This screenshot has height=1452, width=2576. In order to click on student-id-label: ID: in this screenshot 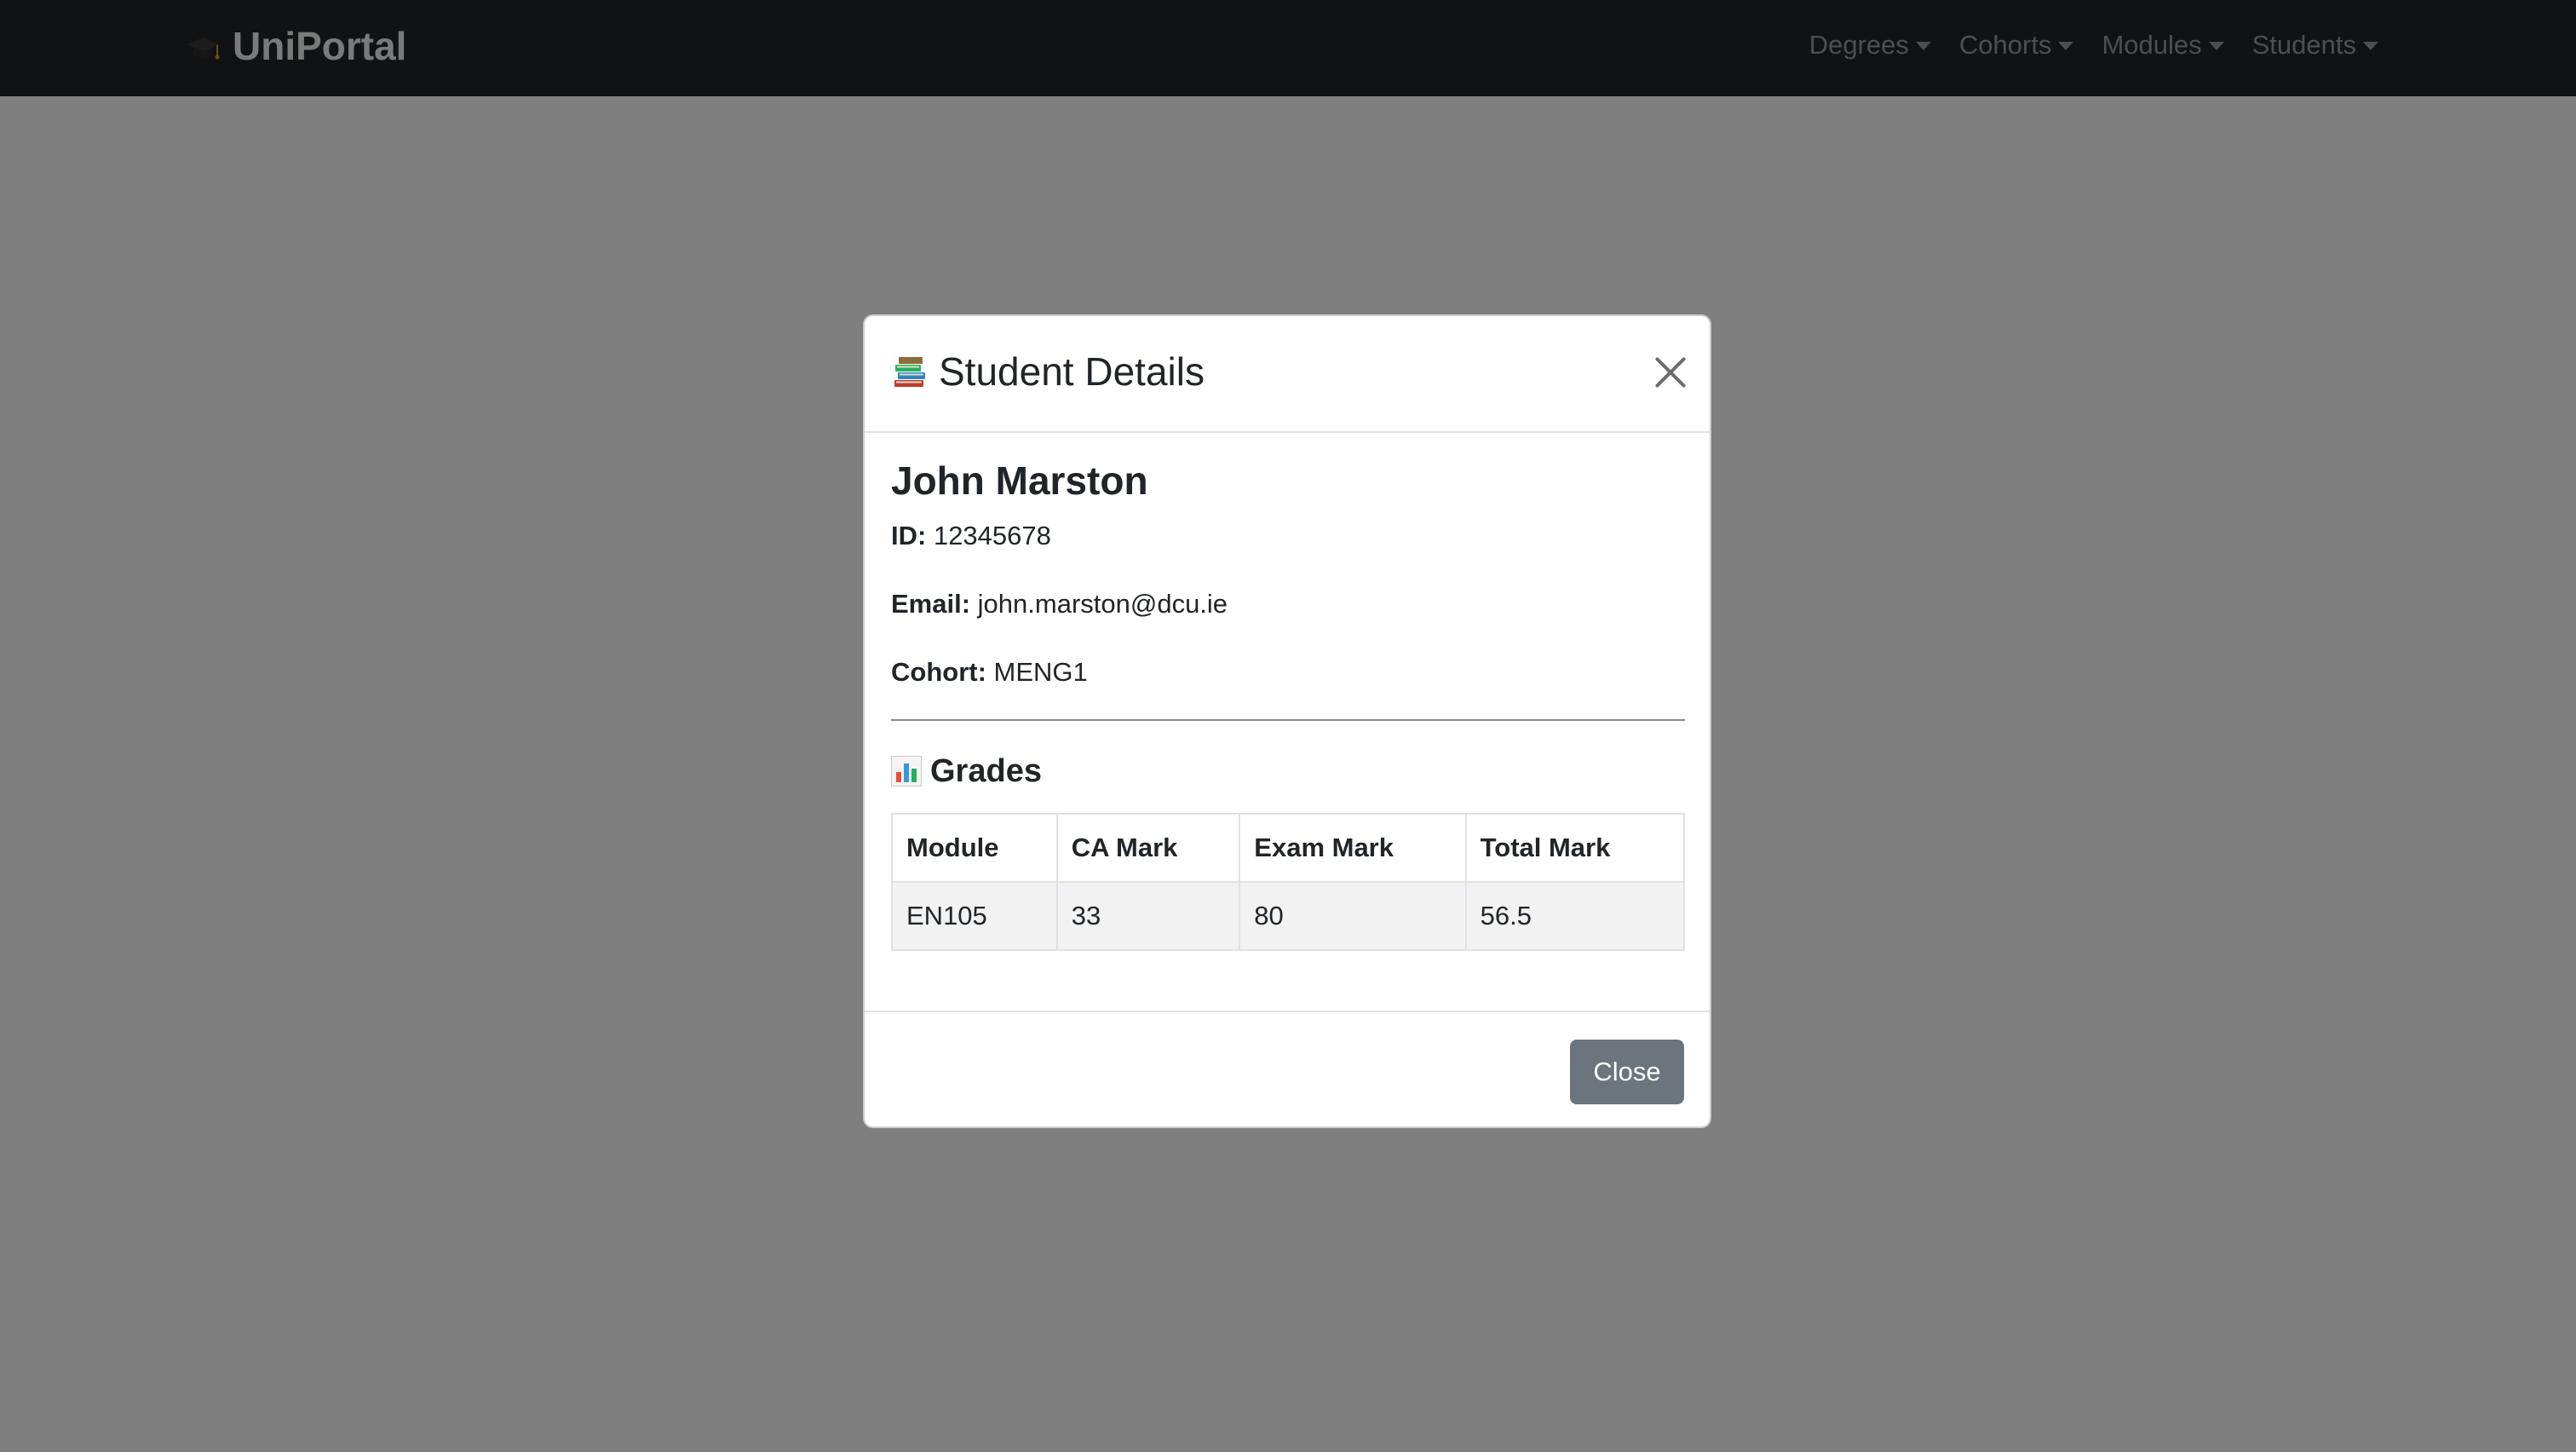, I will do `click(909, 535)`.